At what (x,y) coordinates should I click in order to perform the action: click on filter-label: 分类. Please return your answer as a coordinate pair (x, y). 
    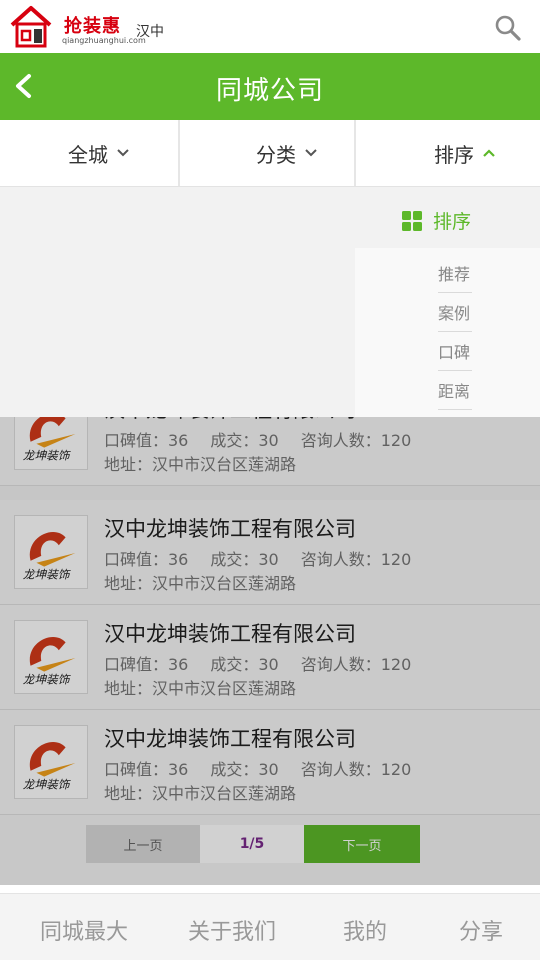
    Looking at the image, I should click on (276, 154).